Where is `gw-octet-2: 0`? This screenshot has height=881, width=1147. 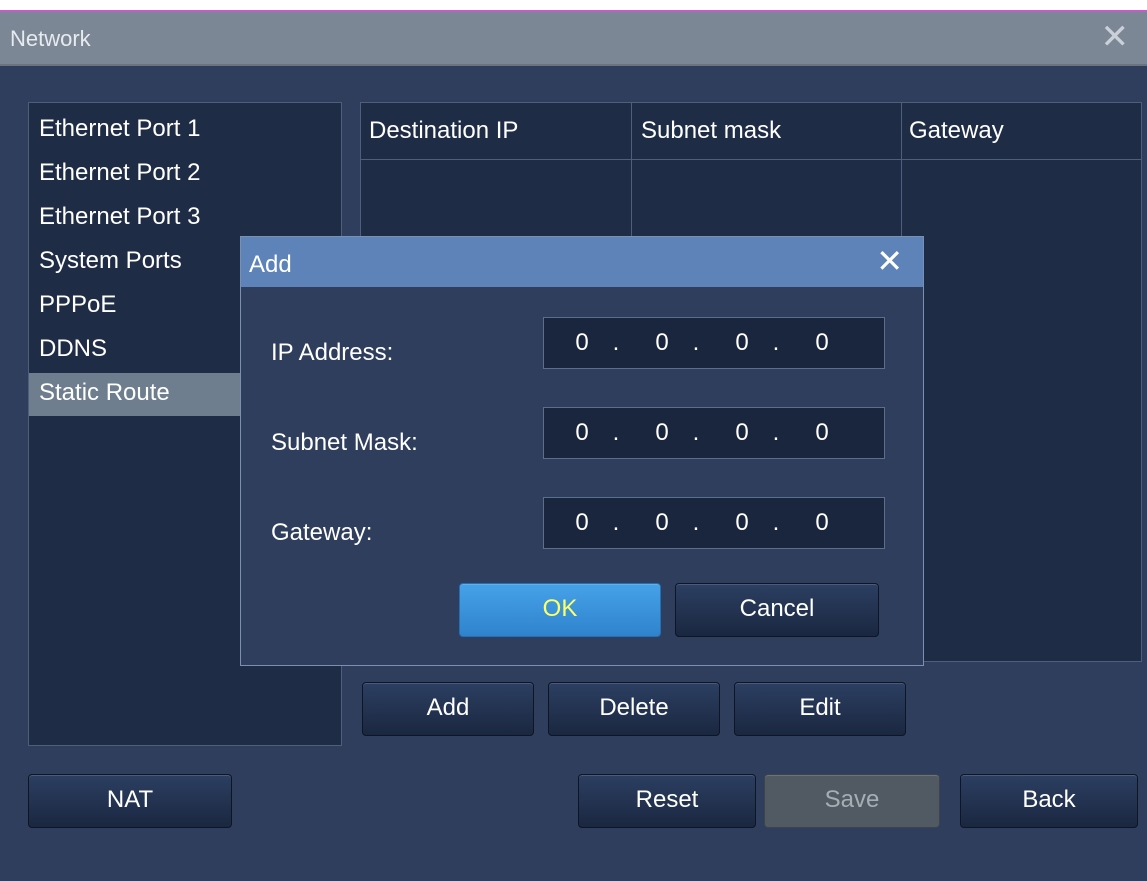 gw-octet-2: 0 is located at coordinates (662, 523).